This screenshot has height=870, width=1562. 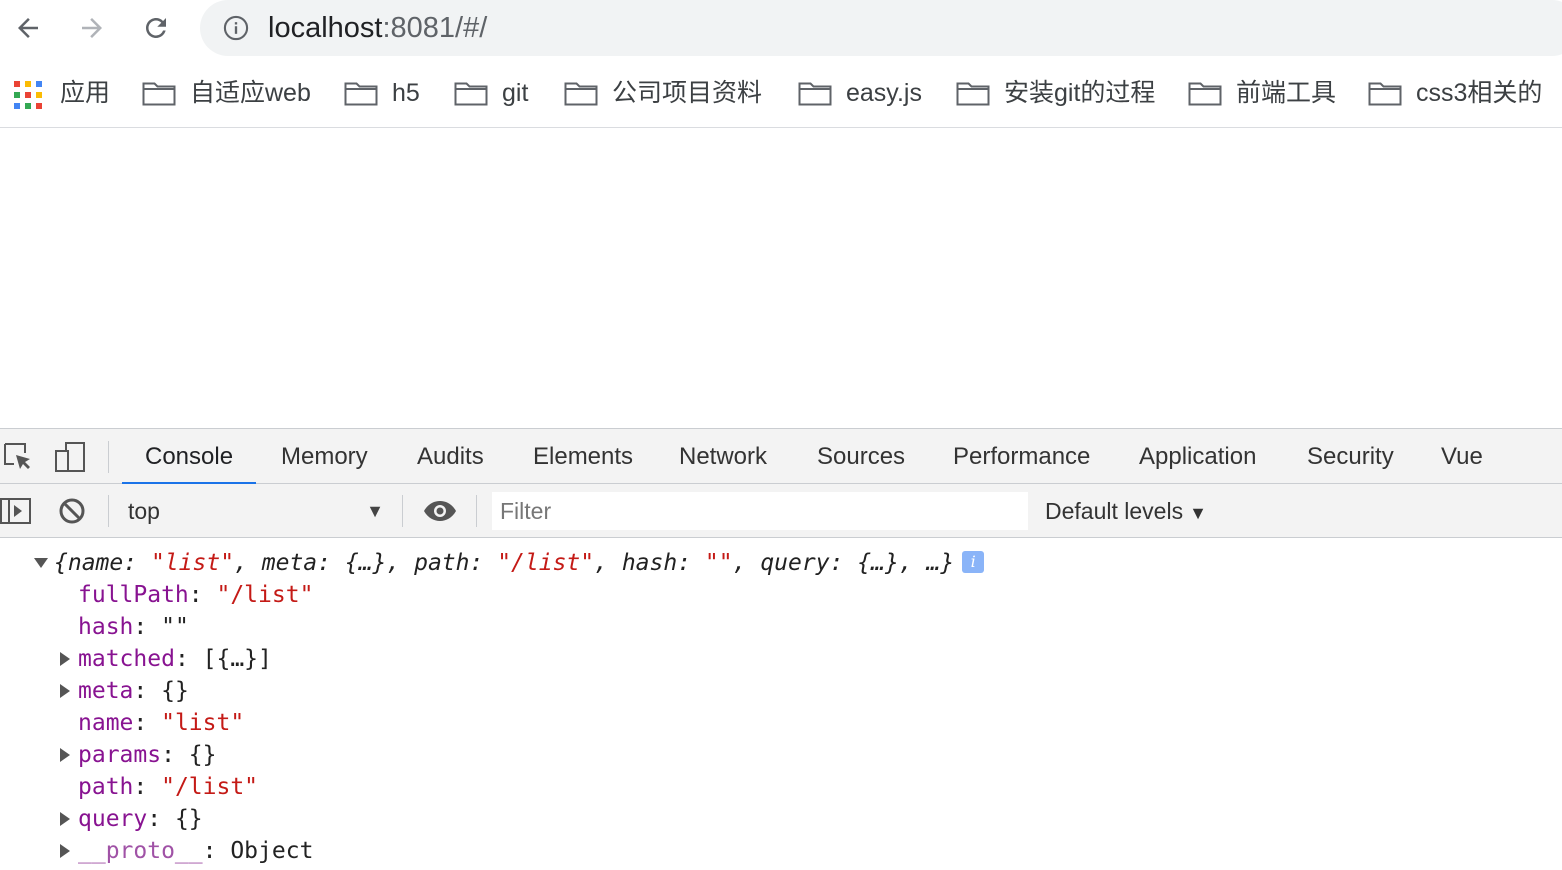 I want to click on tab-network: Network, so click(x=723, y=456).